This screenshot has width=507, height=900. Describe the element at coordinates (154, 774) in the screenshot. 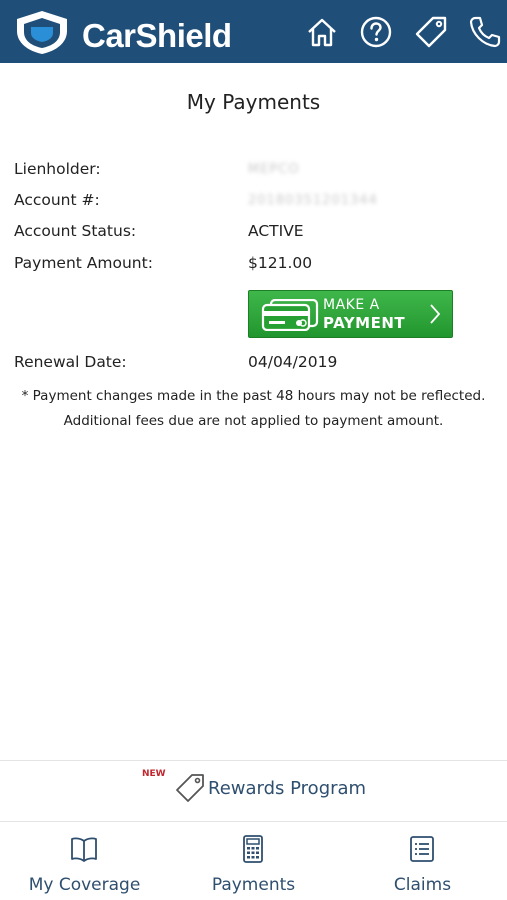

I see `new-badge: NEW` at that location.